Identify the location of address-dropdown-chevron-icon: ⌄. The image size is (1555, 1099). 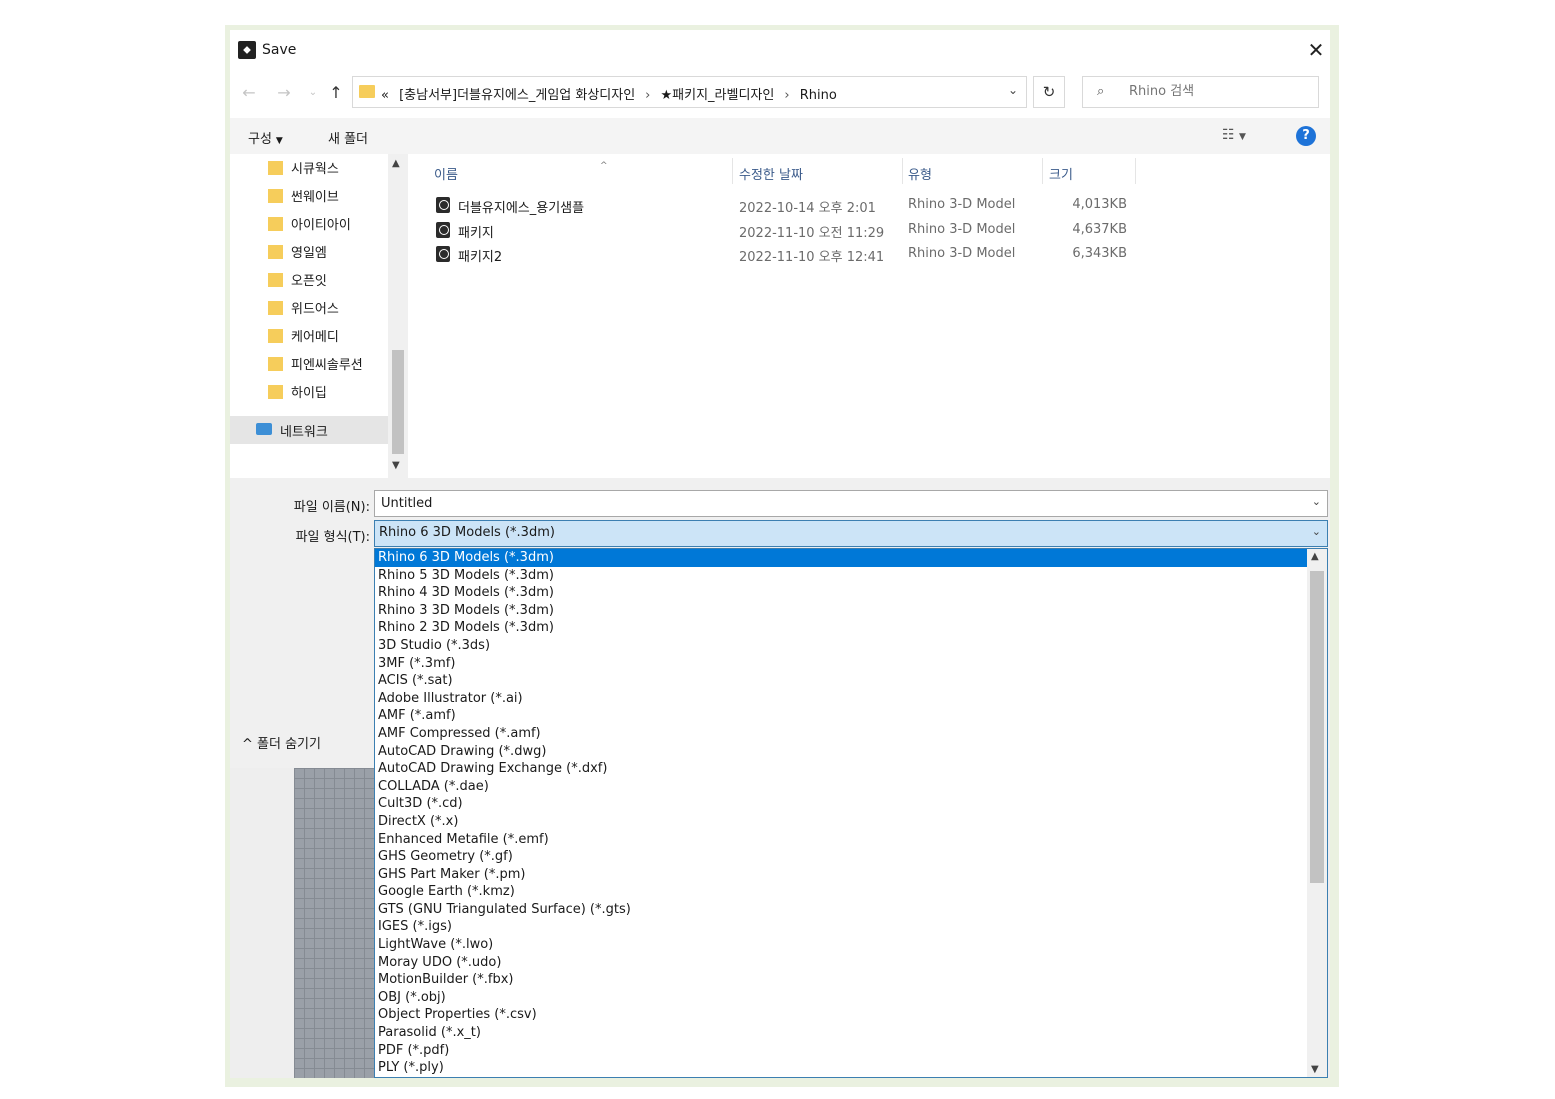
(1013, 90).